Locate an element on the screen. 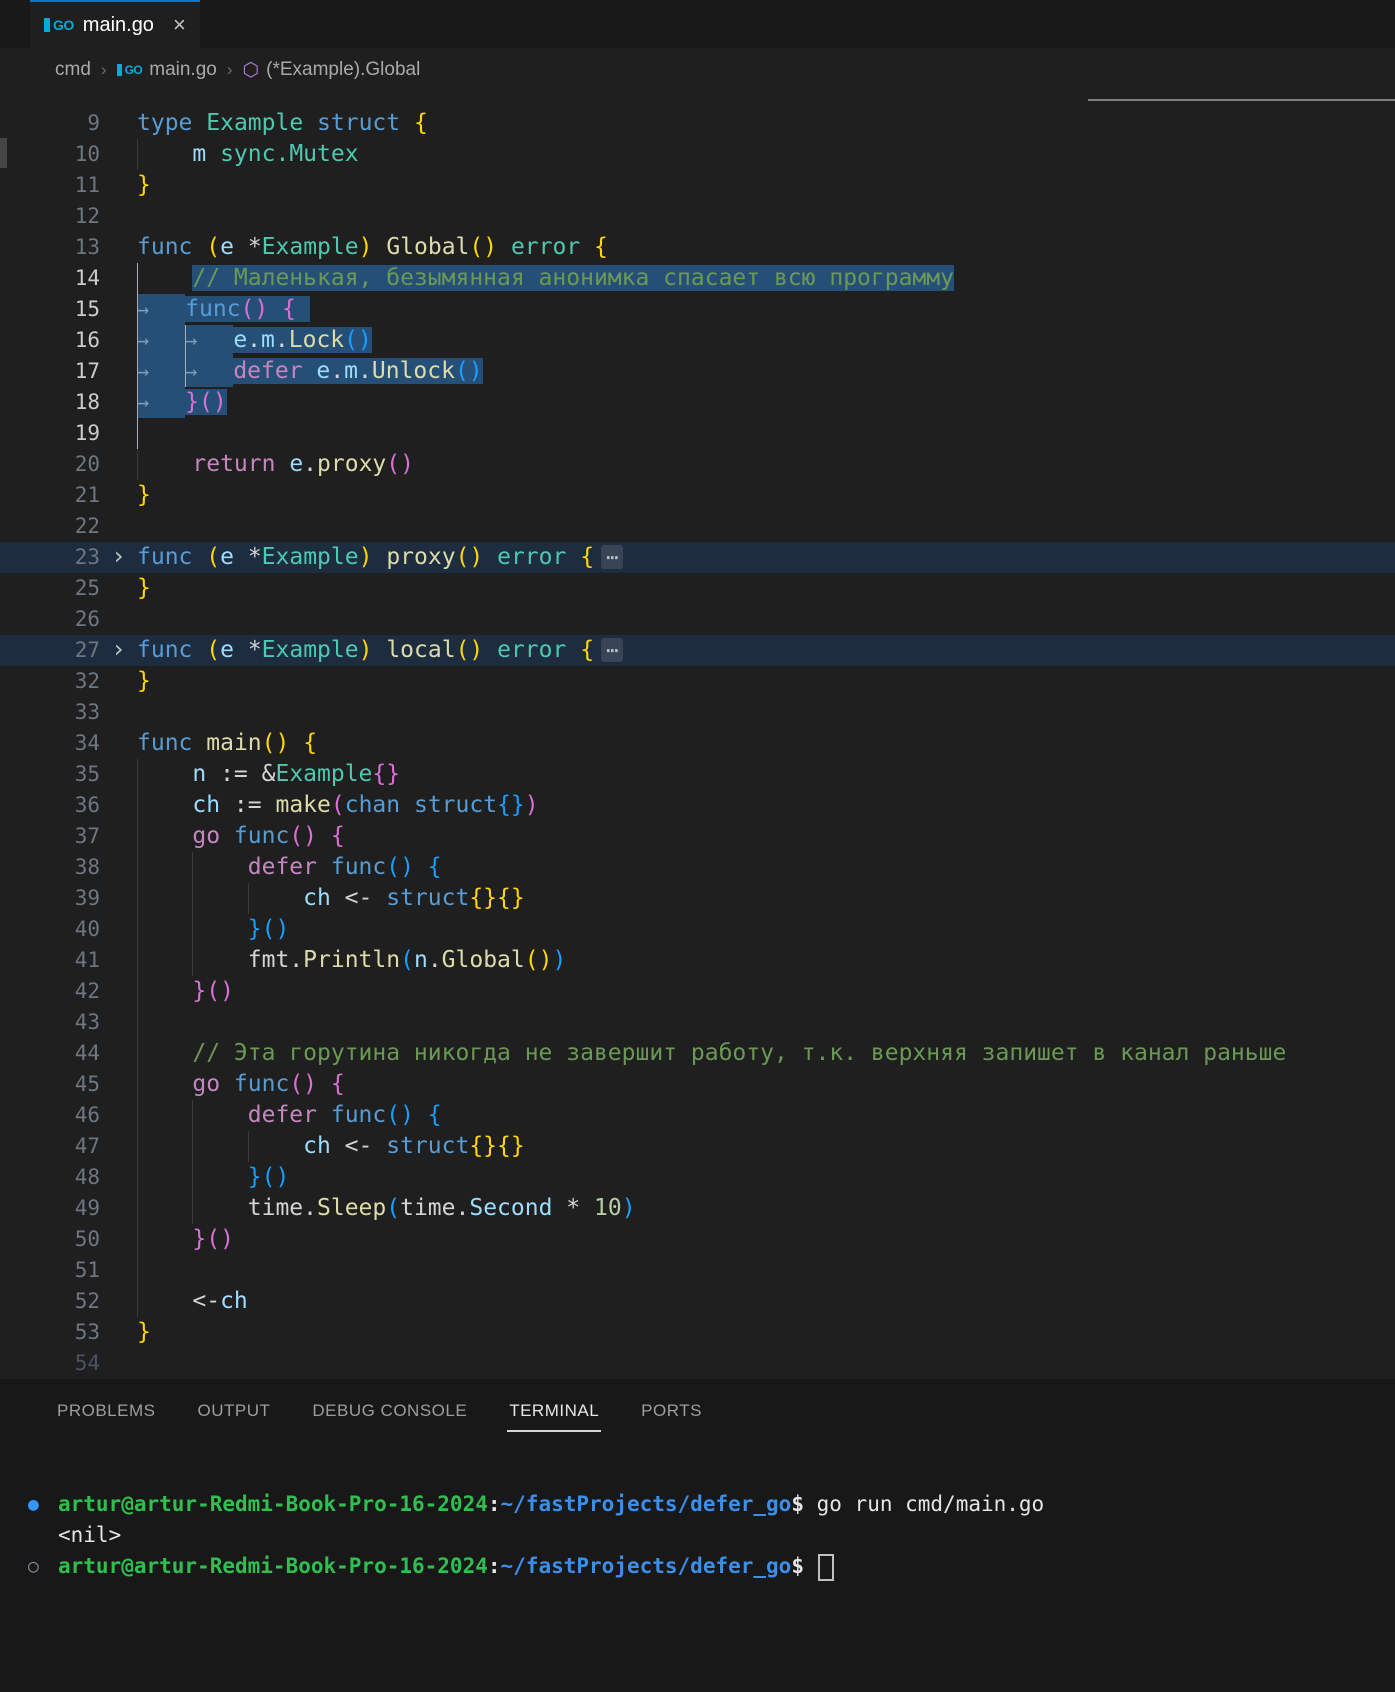  code-line: 38 defer func() { is located at coordinates (697, 867).